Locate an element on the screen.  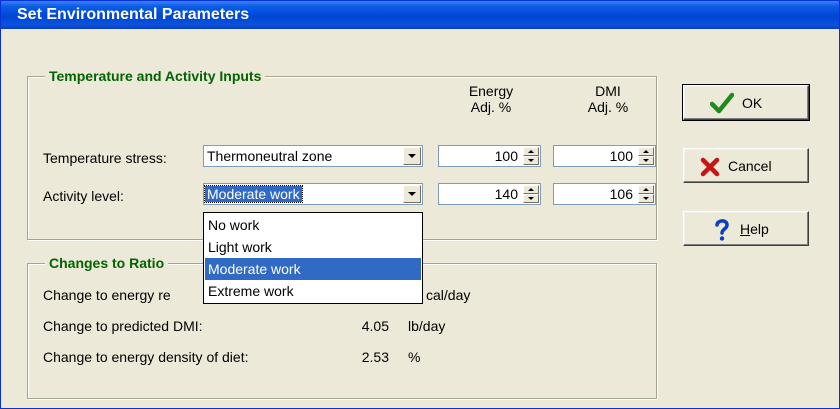
ok-button: OK is located at coordinates (746, 102).